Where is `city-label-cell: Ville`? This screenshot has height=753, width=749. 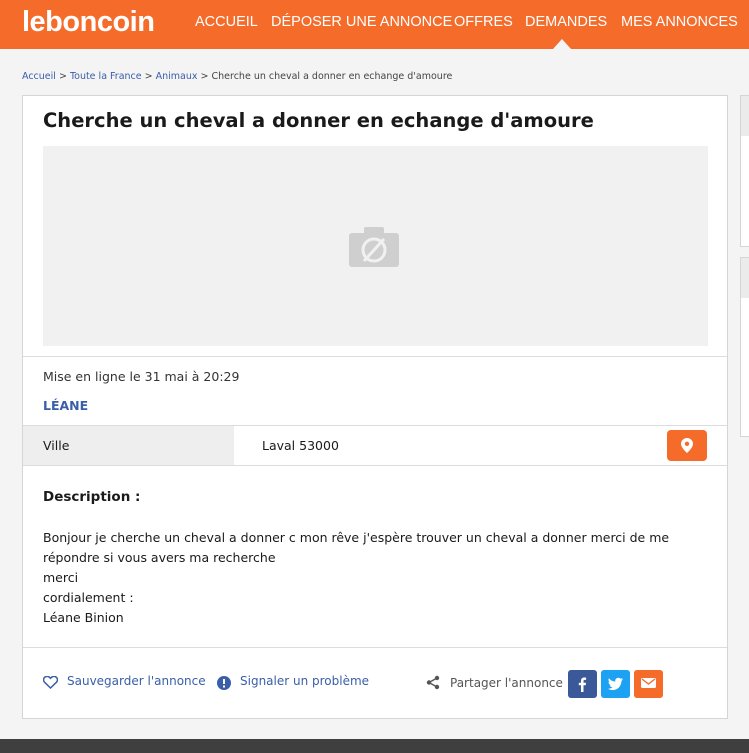
city-label-cell: Ville is located at coordinates (128, 445).